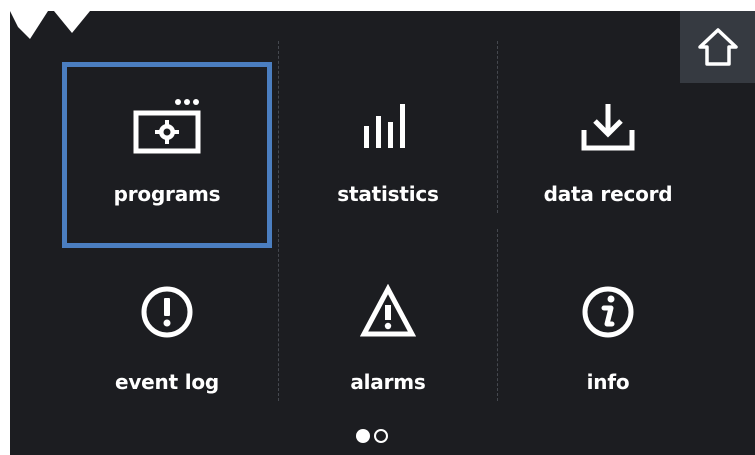  What do you see at coordinates (167, 382) in the screenshot?
I see `event-log-label: event log` at bounding box center [167, 382].